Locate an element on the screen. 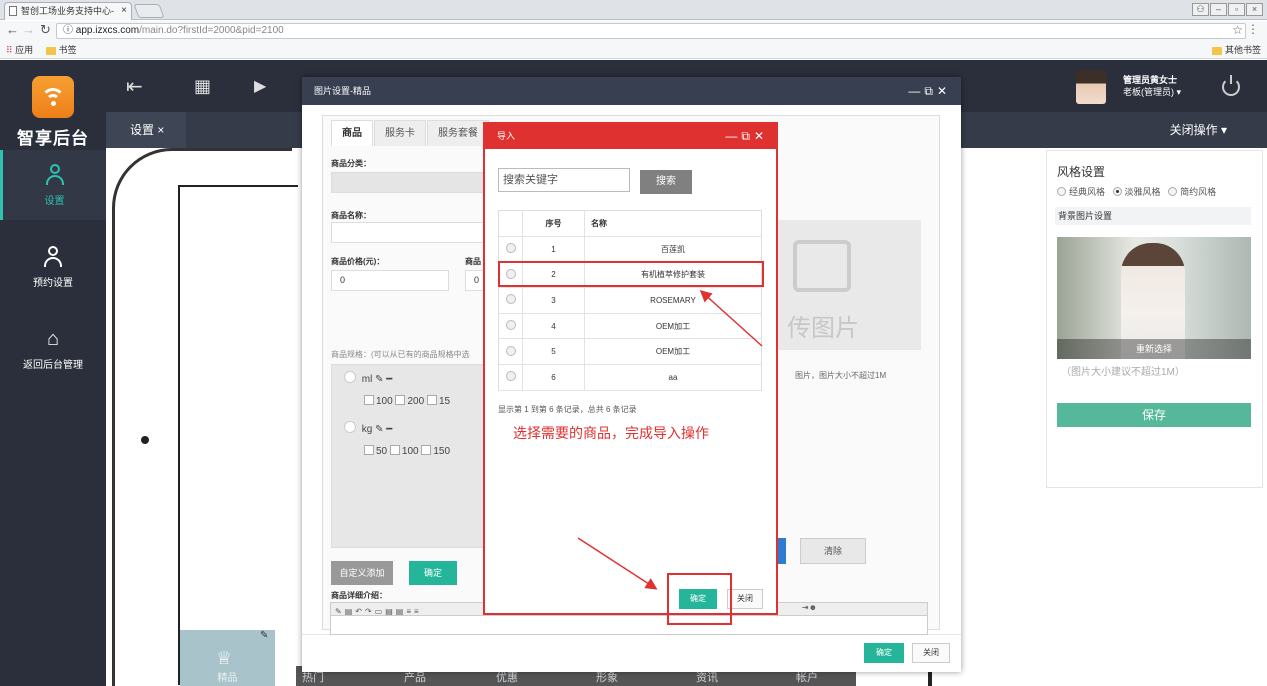 The width and height of the screenshot is (1267, 686). arrow-to-row is located at coordinates (731, 318).